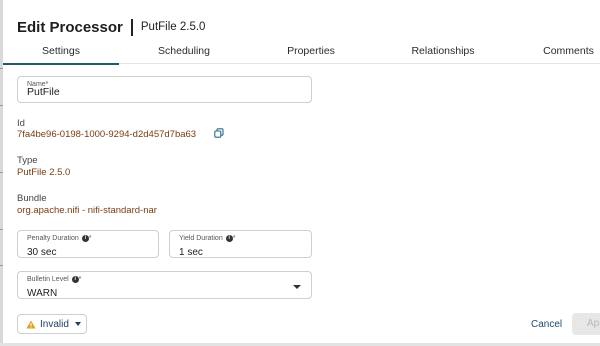  I want to click on dialog-subtitle: PutFile 2.5.0, so click(173, 27).